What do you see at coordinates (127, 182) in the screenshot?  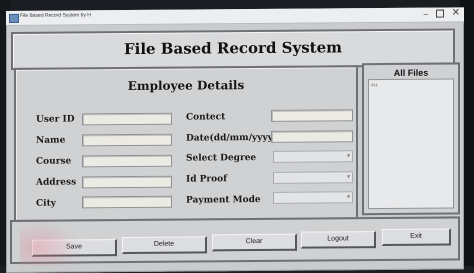 I see `address-input` at bounding box center [127, 182].